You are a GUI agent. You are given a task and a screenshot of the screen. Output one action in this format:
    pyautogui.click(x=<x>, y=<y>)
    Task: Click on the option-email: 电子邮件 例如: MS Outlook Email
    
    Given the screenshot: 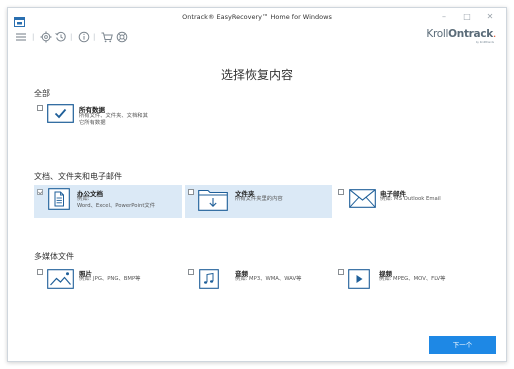 What is the action you would take?
    pyautogui.click(x=410, y=201)
    